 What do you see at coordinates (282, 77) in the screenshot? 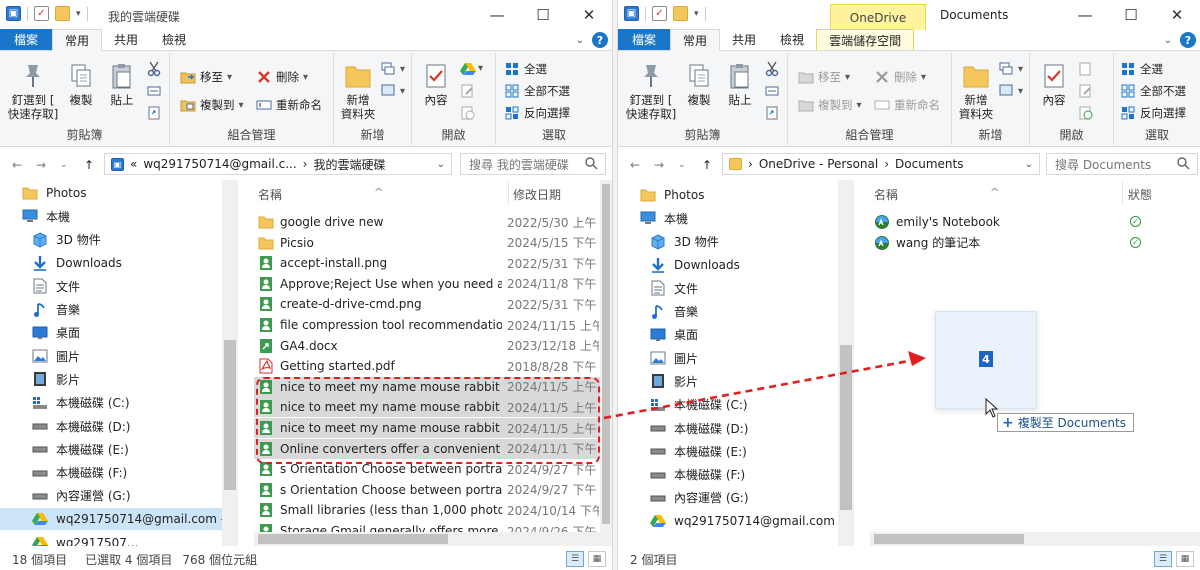
I see `delete-button: 刪除 ▾` at bounding box center [282, 77].